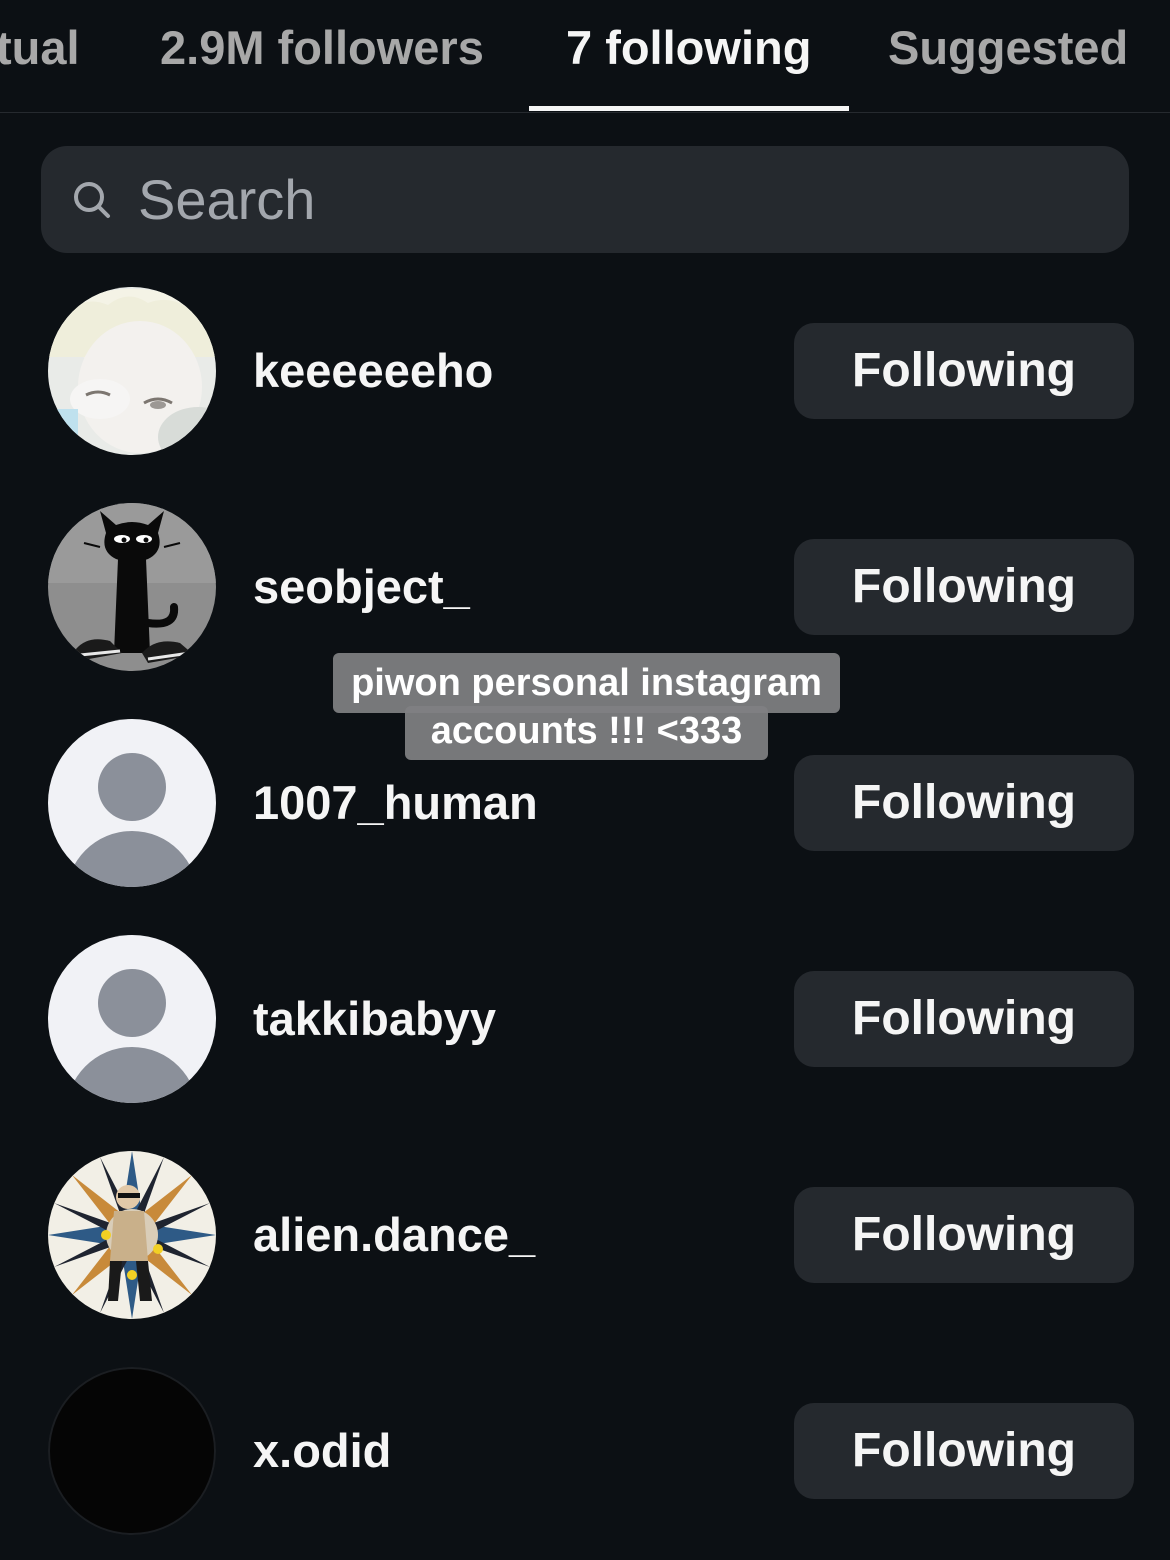  Describe the element at coordinates (618, 199) in the screenshot. I see `search-input` at that location.